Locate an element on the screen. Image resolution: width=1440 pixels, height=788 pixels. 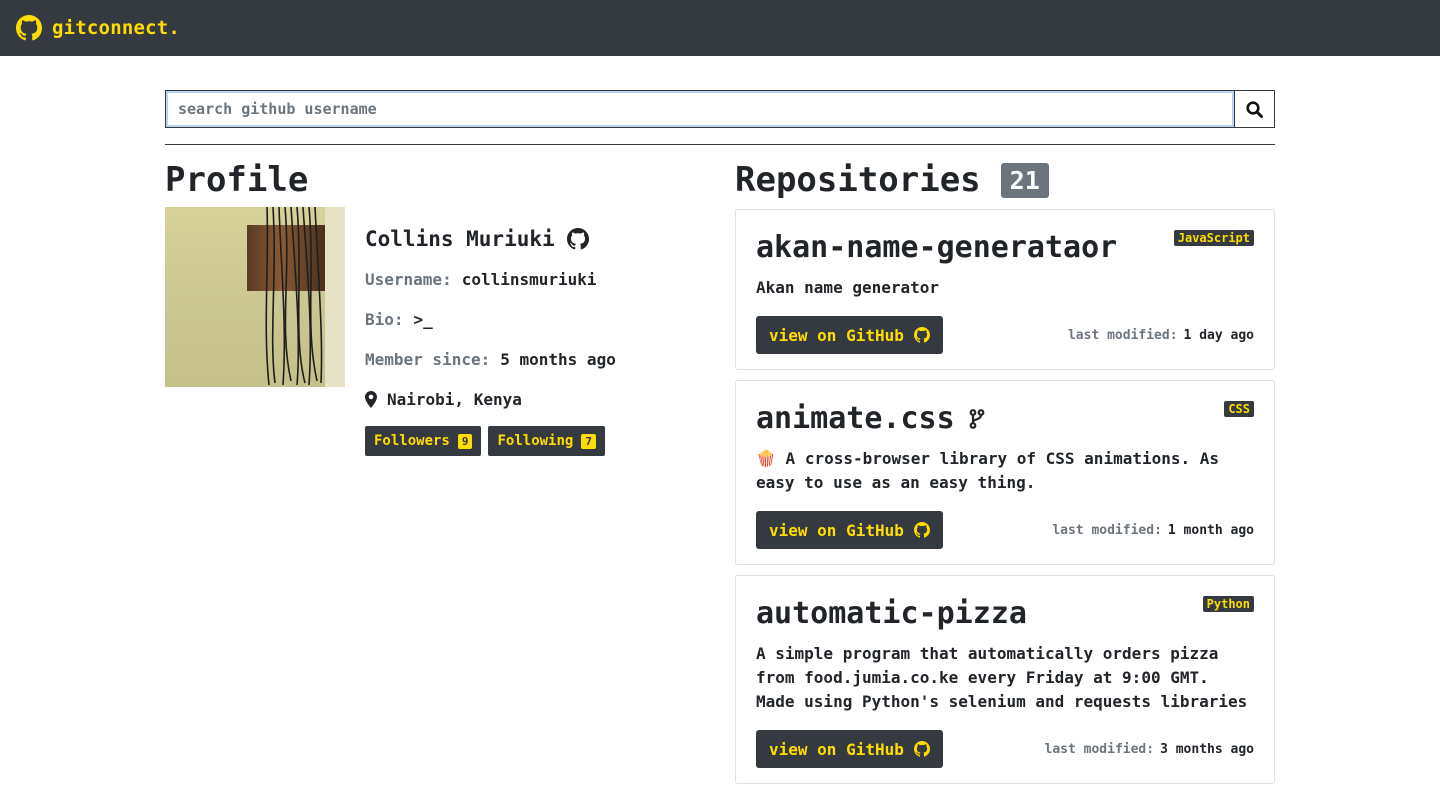
location-line: Nairobi, Kenya is located at coordinates (490, 399).